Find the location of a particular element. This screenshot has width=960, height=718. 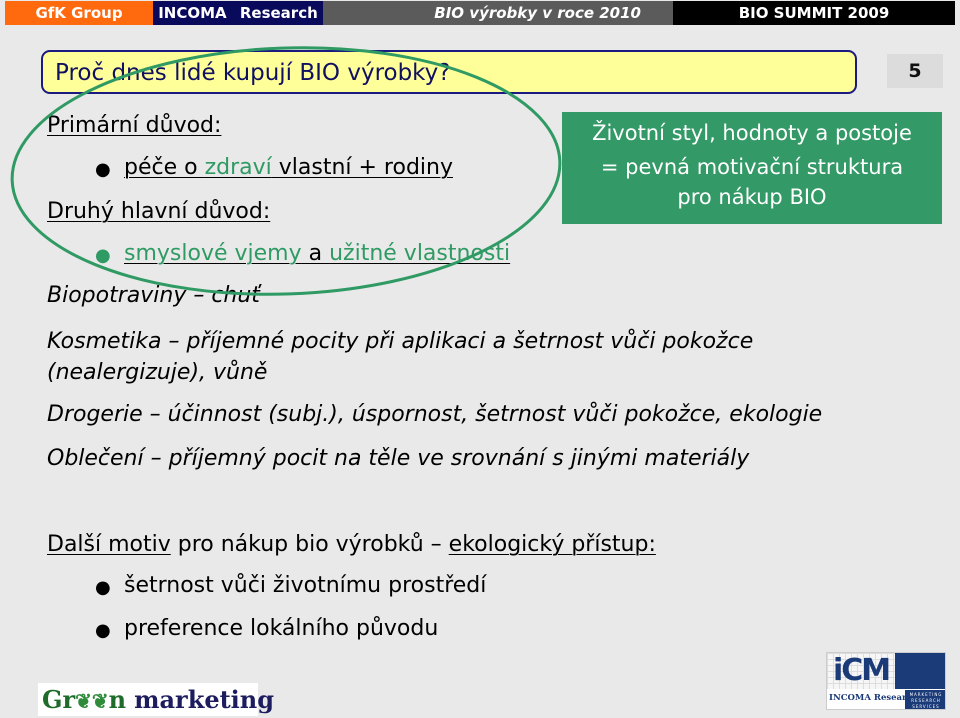

slide-question: Proč dnes lidé kupují BIO výrobky? is located at coordinates (449, 72).